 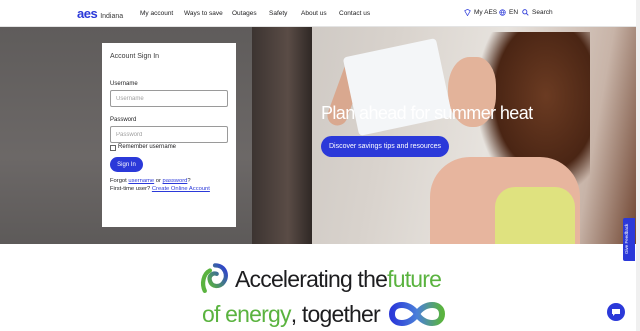 I want to click on chat-button, so click(x=616, y=312).